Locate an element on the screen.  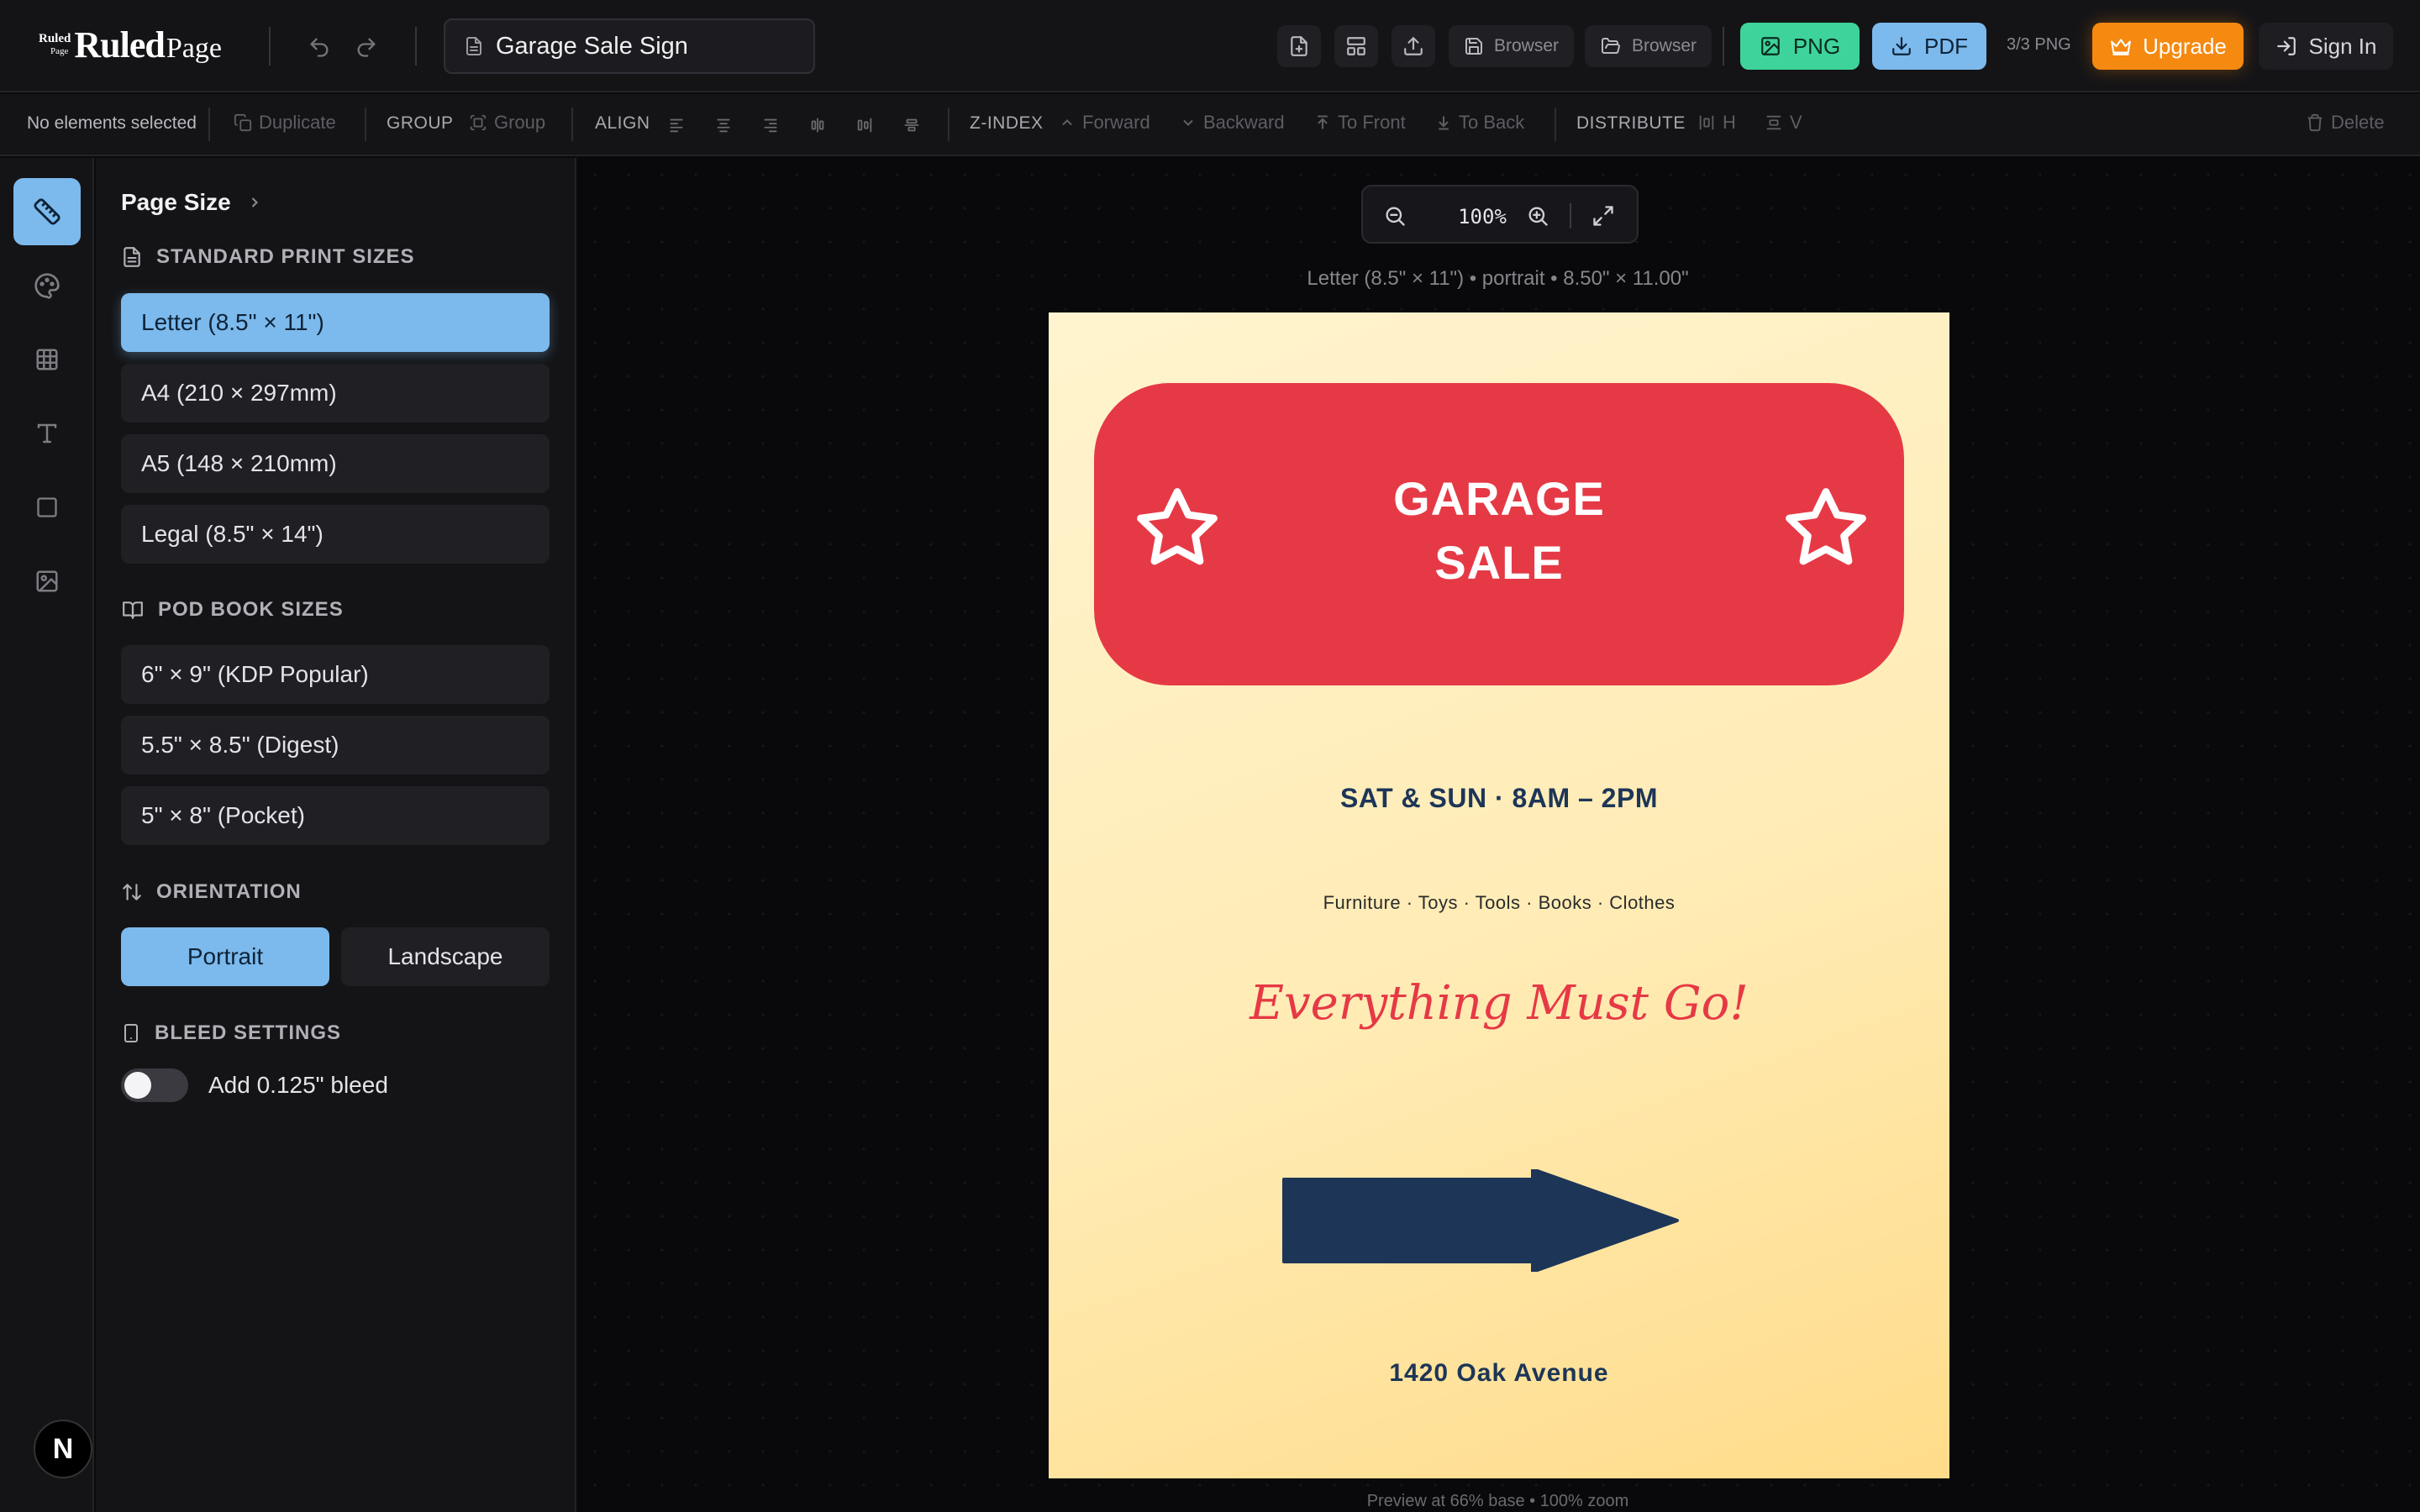
align-top-button is located at coordinates (818, 125).